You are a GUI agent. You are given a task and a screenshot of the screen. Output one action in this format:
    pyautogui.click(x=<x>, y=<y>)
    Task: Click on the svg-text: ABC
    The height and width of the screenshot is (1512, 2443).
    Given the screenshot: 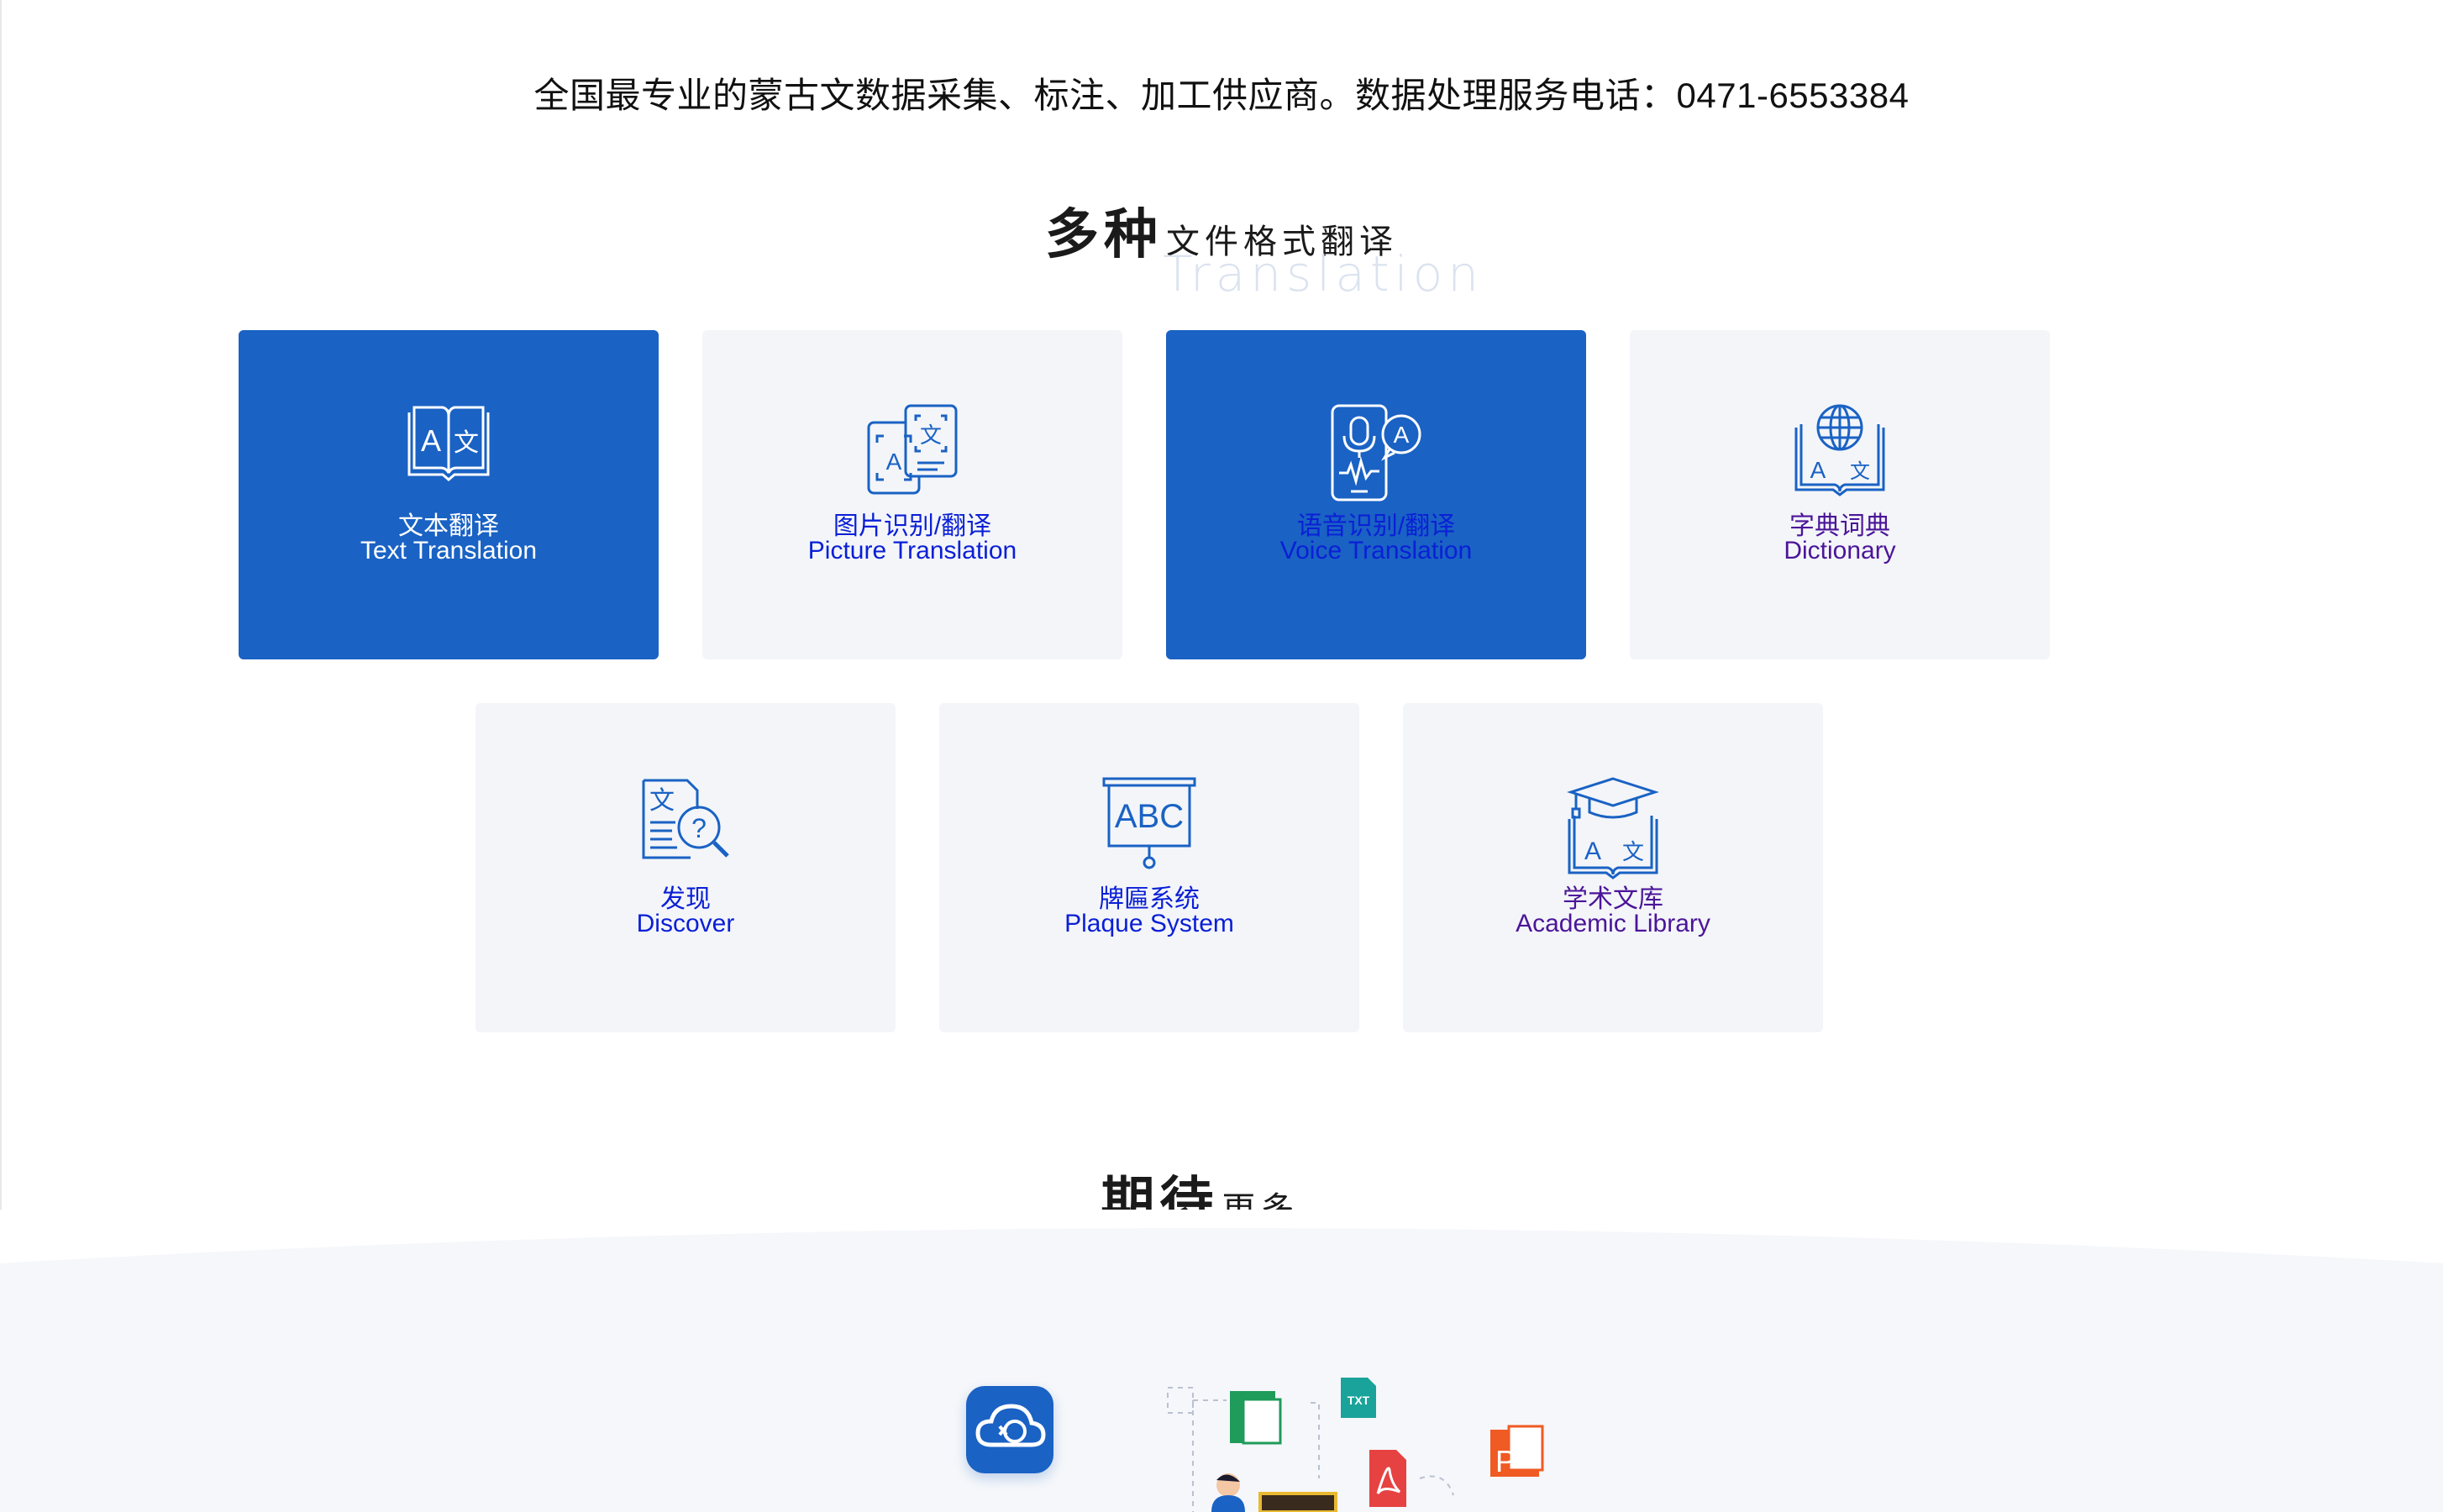 What is the action you would take?
    pyautogui.click(x=1149, y=816)
    